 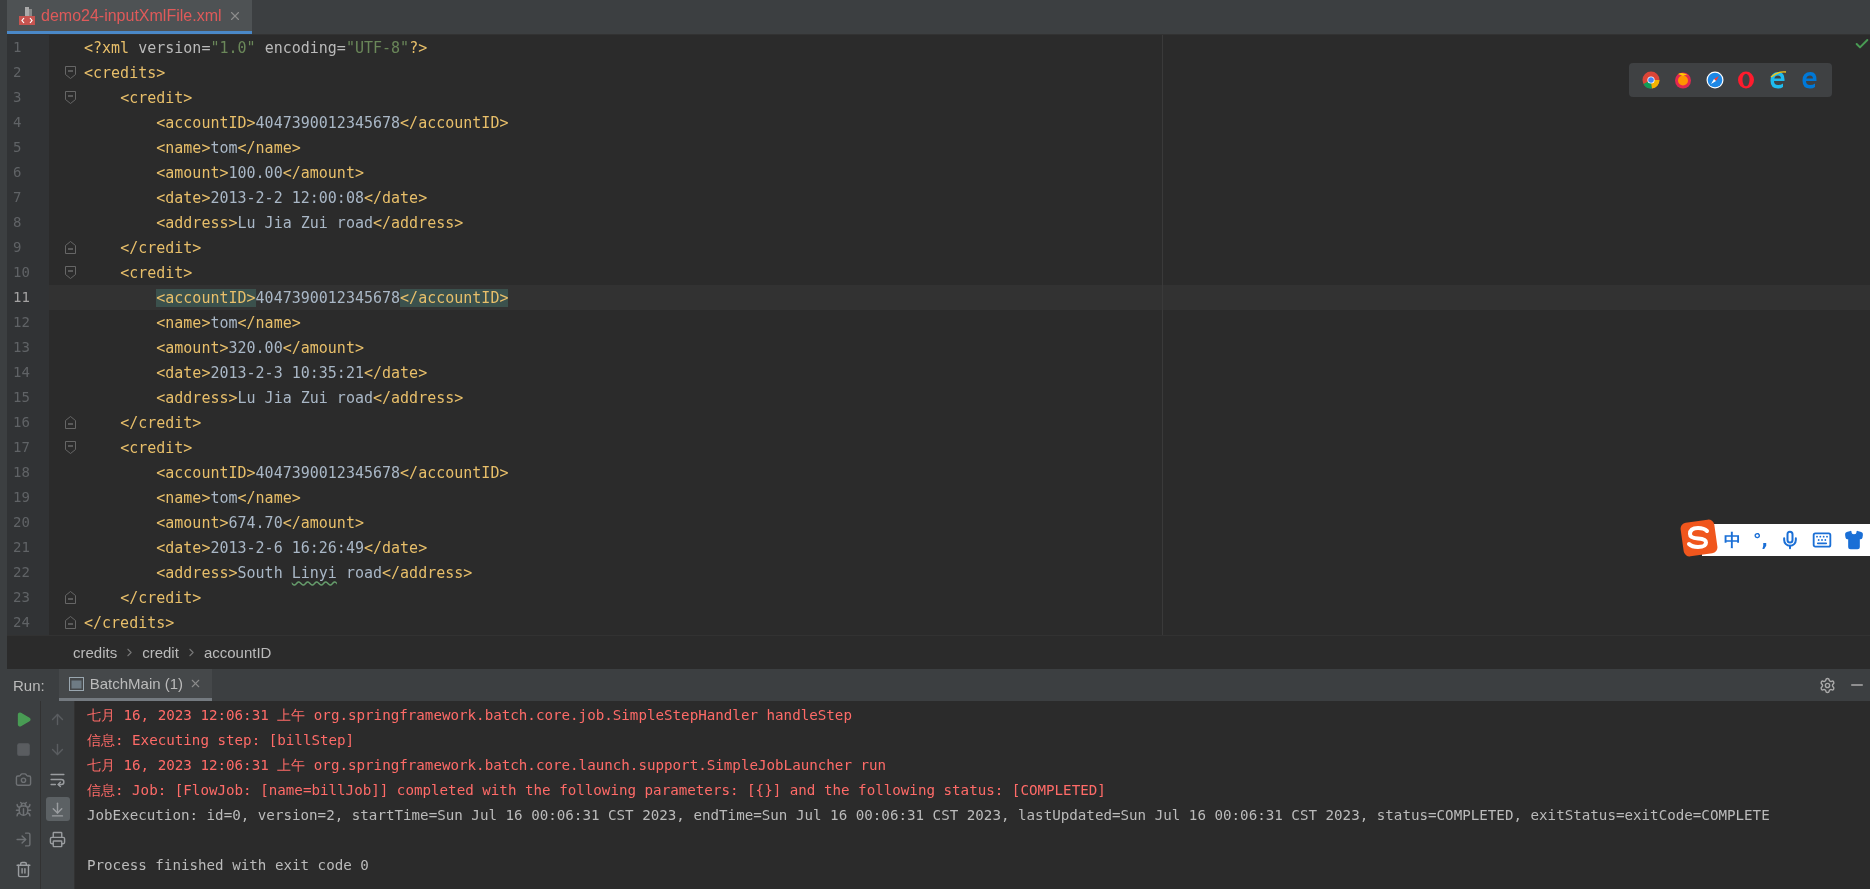 I want to click on internet-explorer-icon, so click(x=1778, y=80).